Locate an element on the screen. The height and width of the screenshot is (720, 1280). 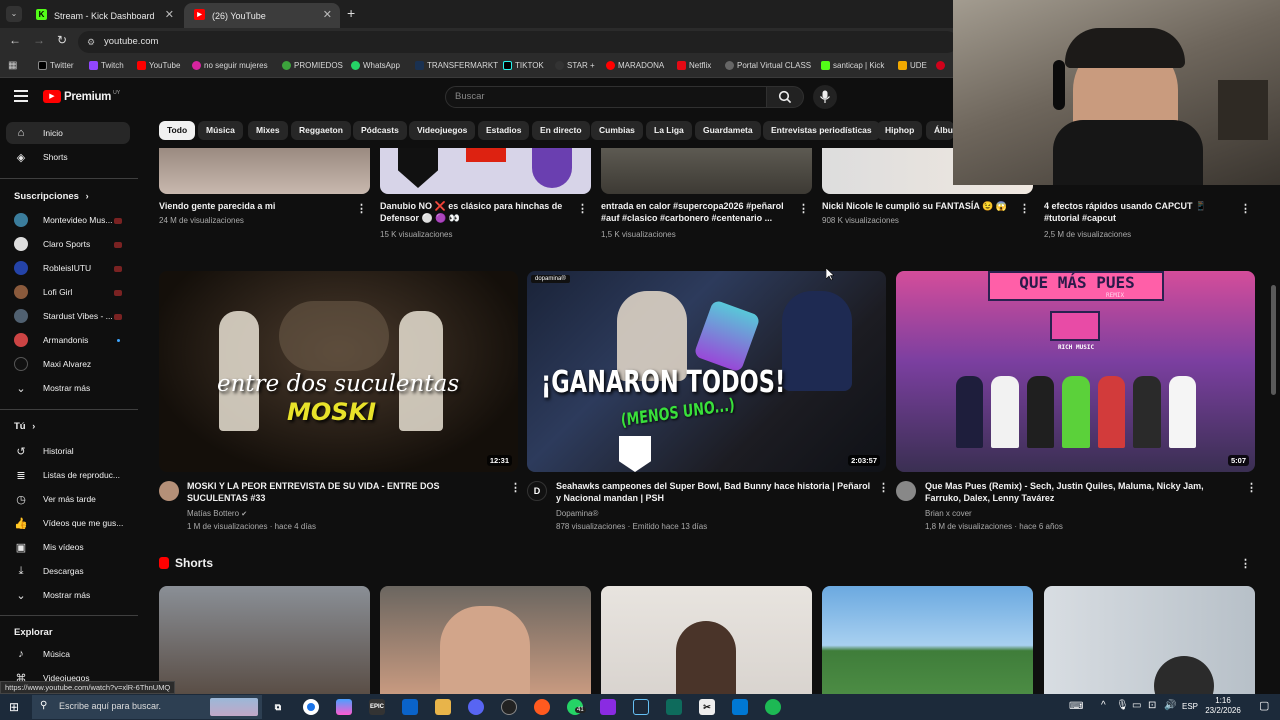
bookmark-portal-class: Portal Virtual CLASS is located at coordinates (768, 65).